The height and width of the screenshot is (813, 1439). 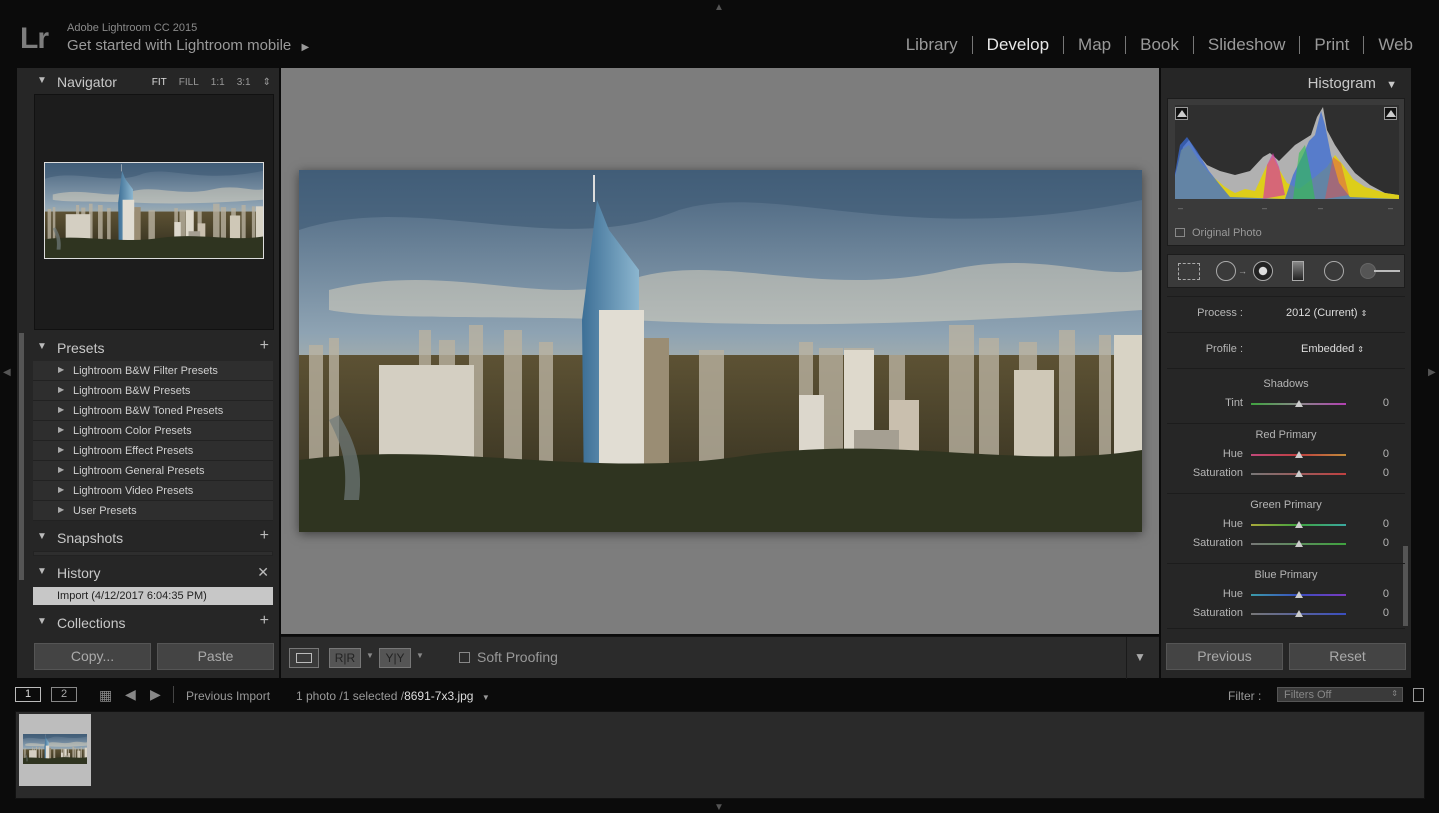 What do you see at coordinates (155, 694) in the screenshot?
I see `forward-arrow-icon: ▶` at bounding box center [155, 694].